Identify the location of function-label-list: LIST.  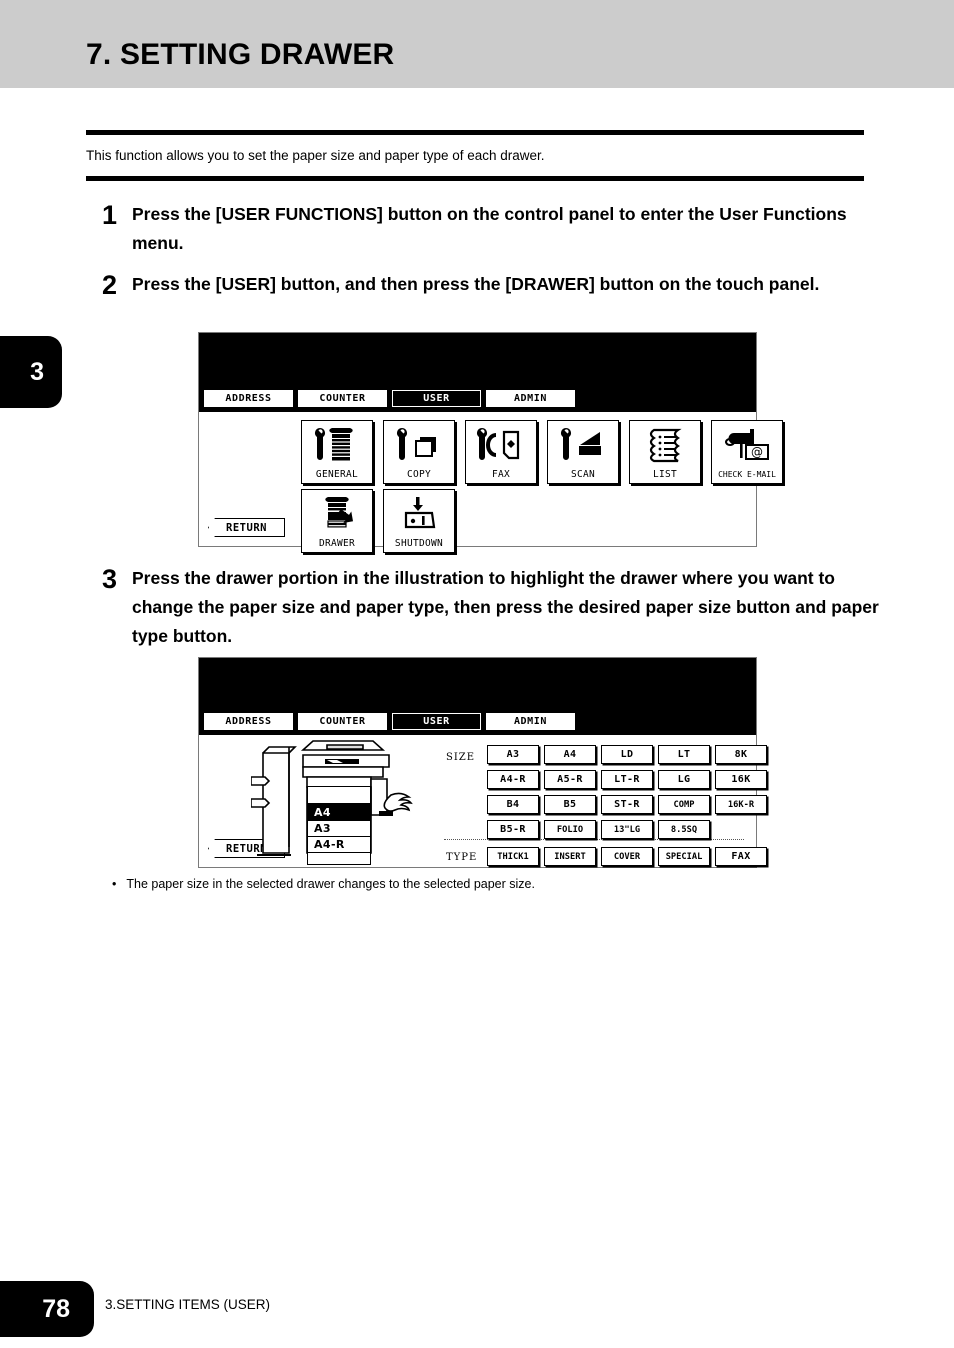
(665, 474).